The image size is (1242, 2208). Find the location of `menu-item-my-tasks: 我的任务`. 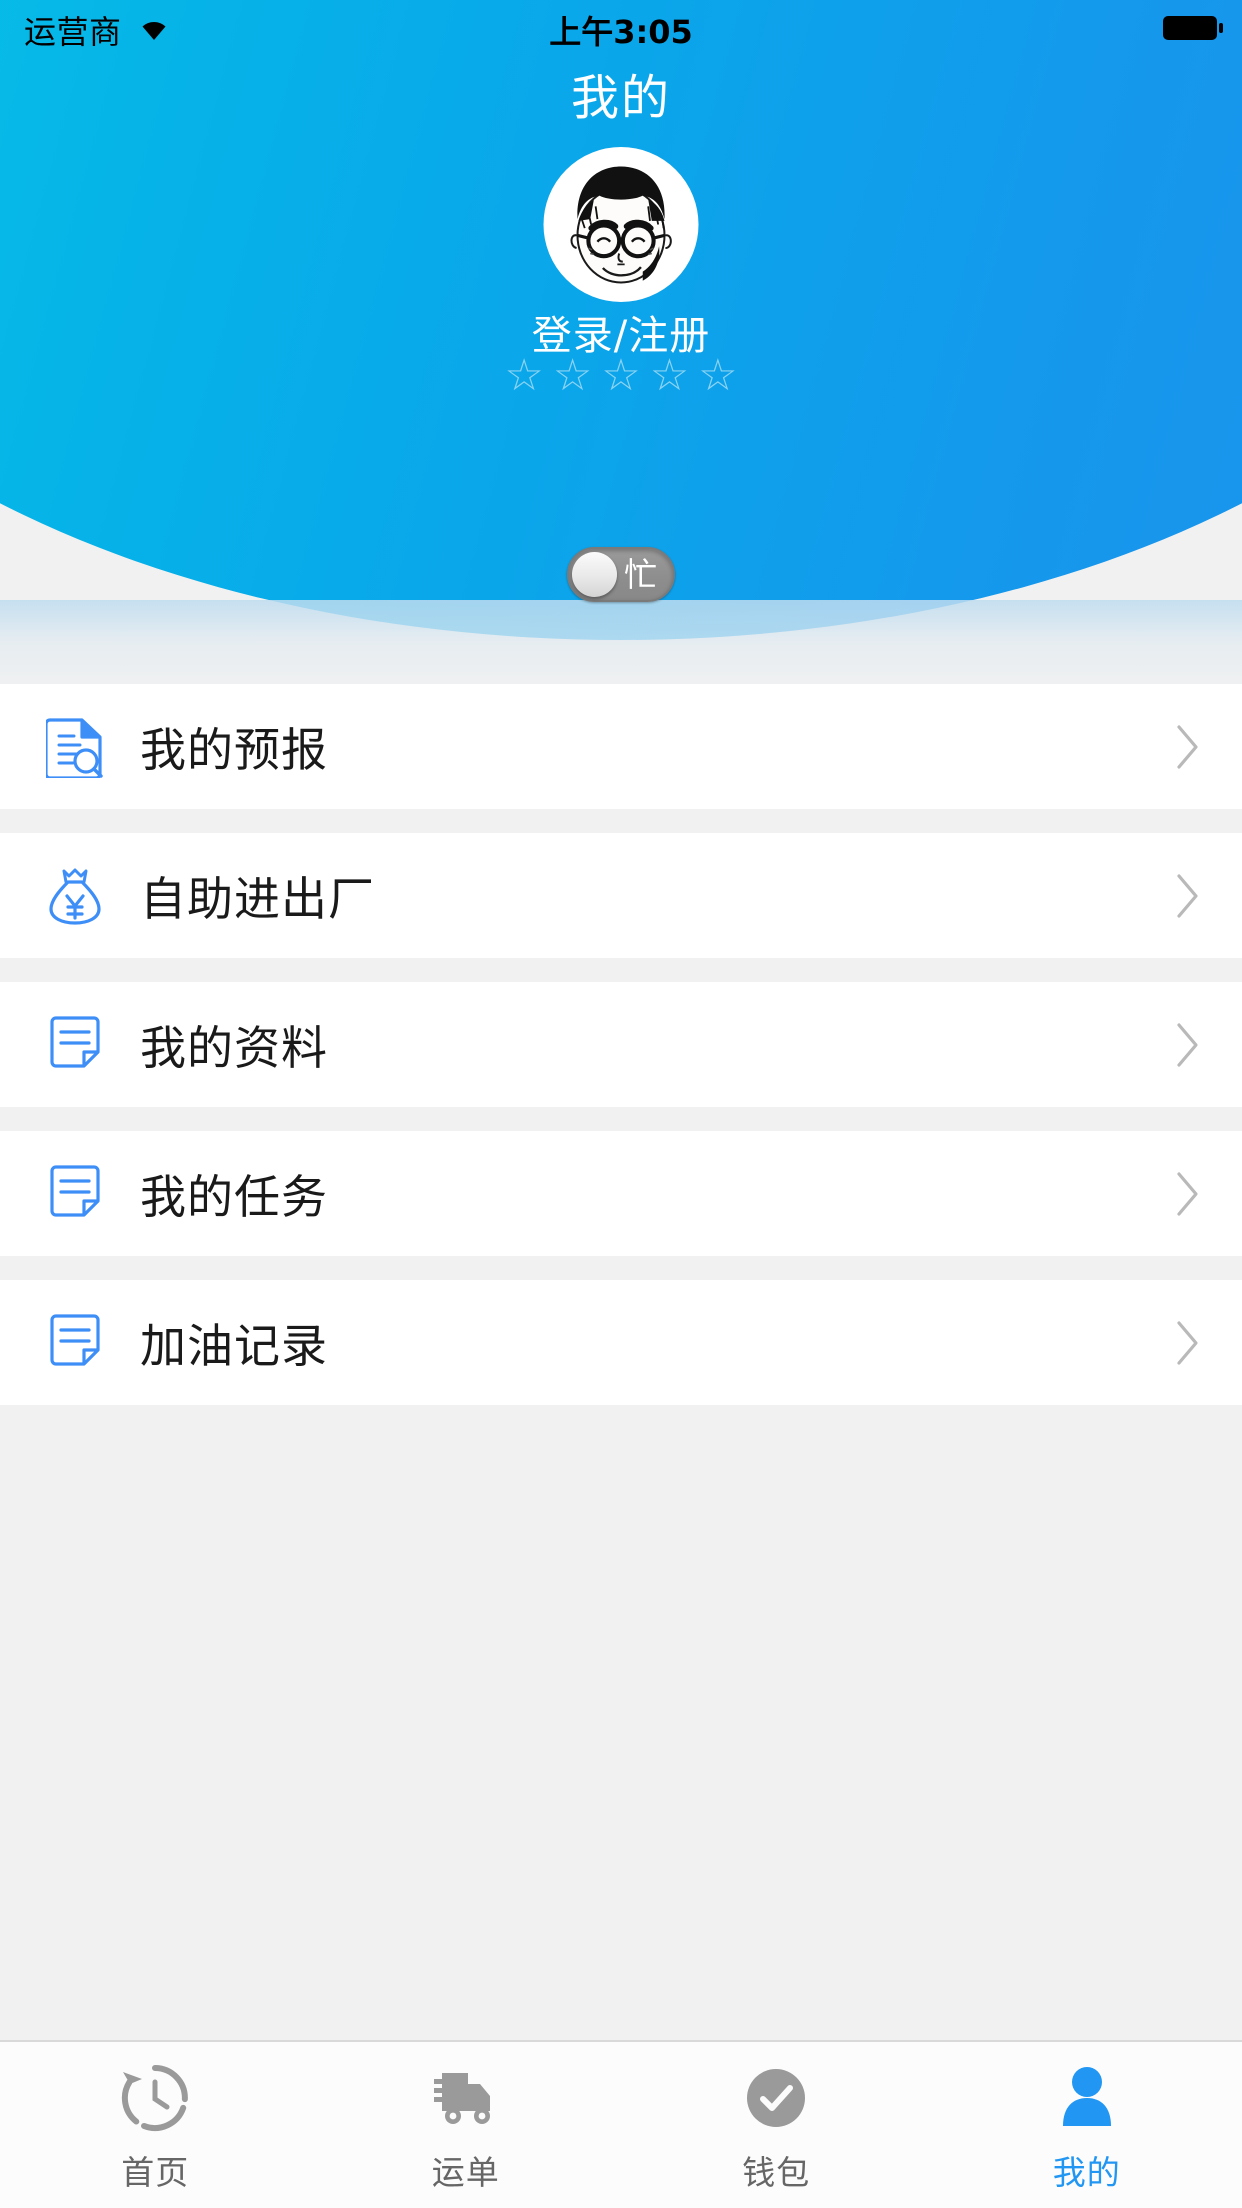

menu-item-my-tasks: 我的任务 is located at coordinates (621, 1193).